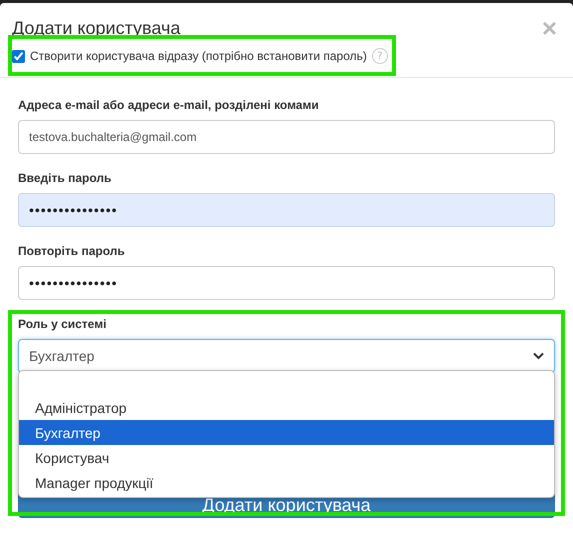 The width and height of the screenshot is (573, 543). Describe the element at coordinates (65, 178) in the screenshot. I see `field-label: Введіть пароль` at that location.